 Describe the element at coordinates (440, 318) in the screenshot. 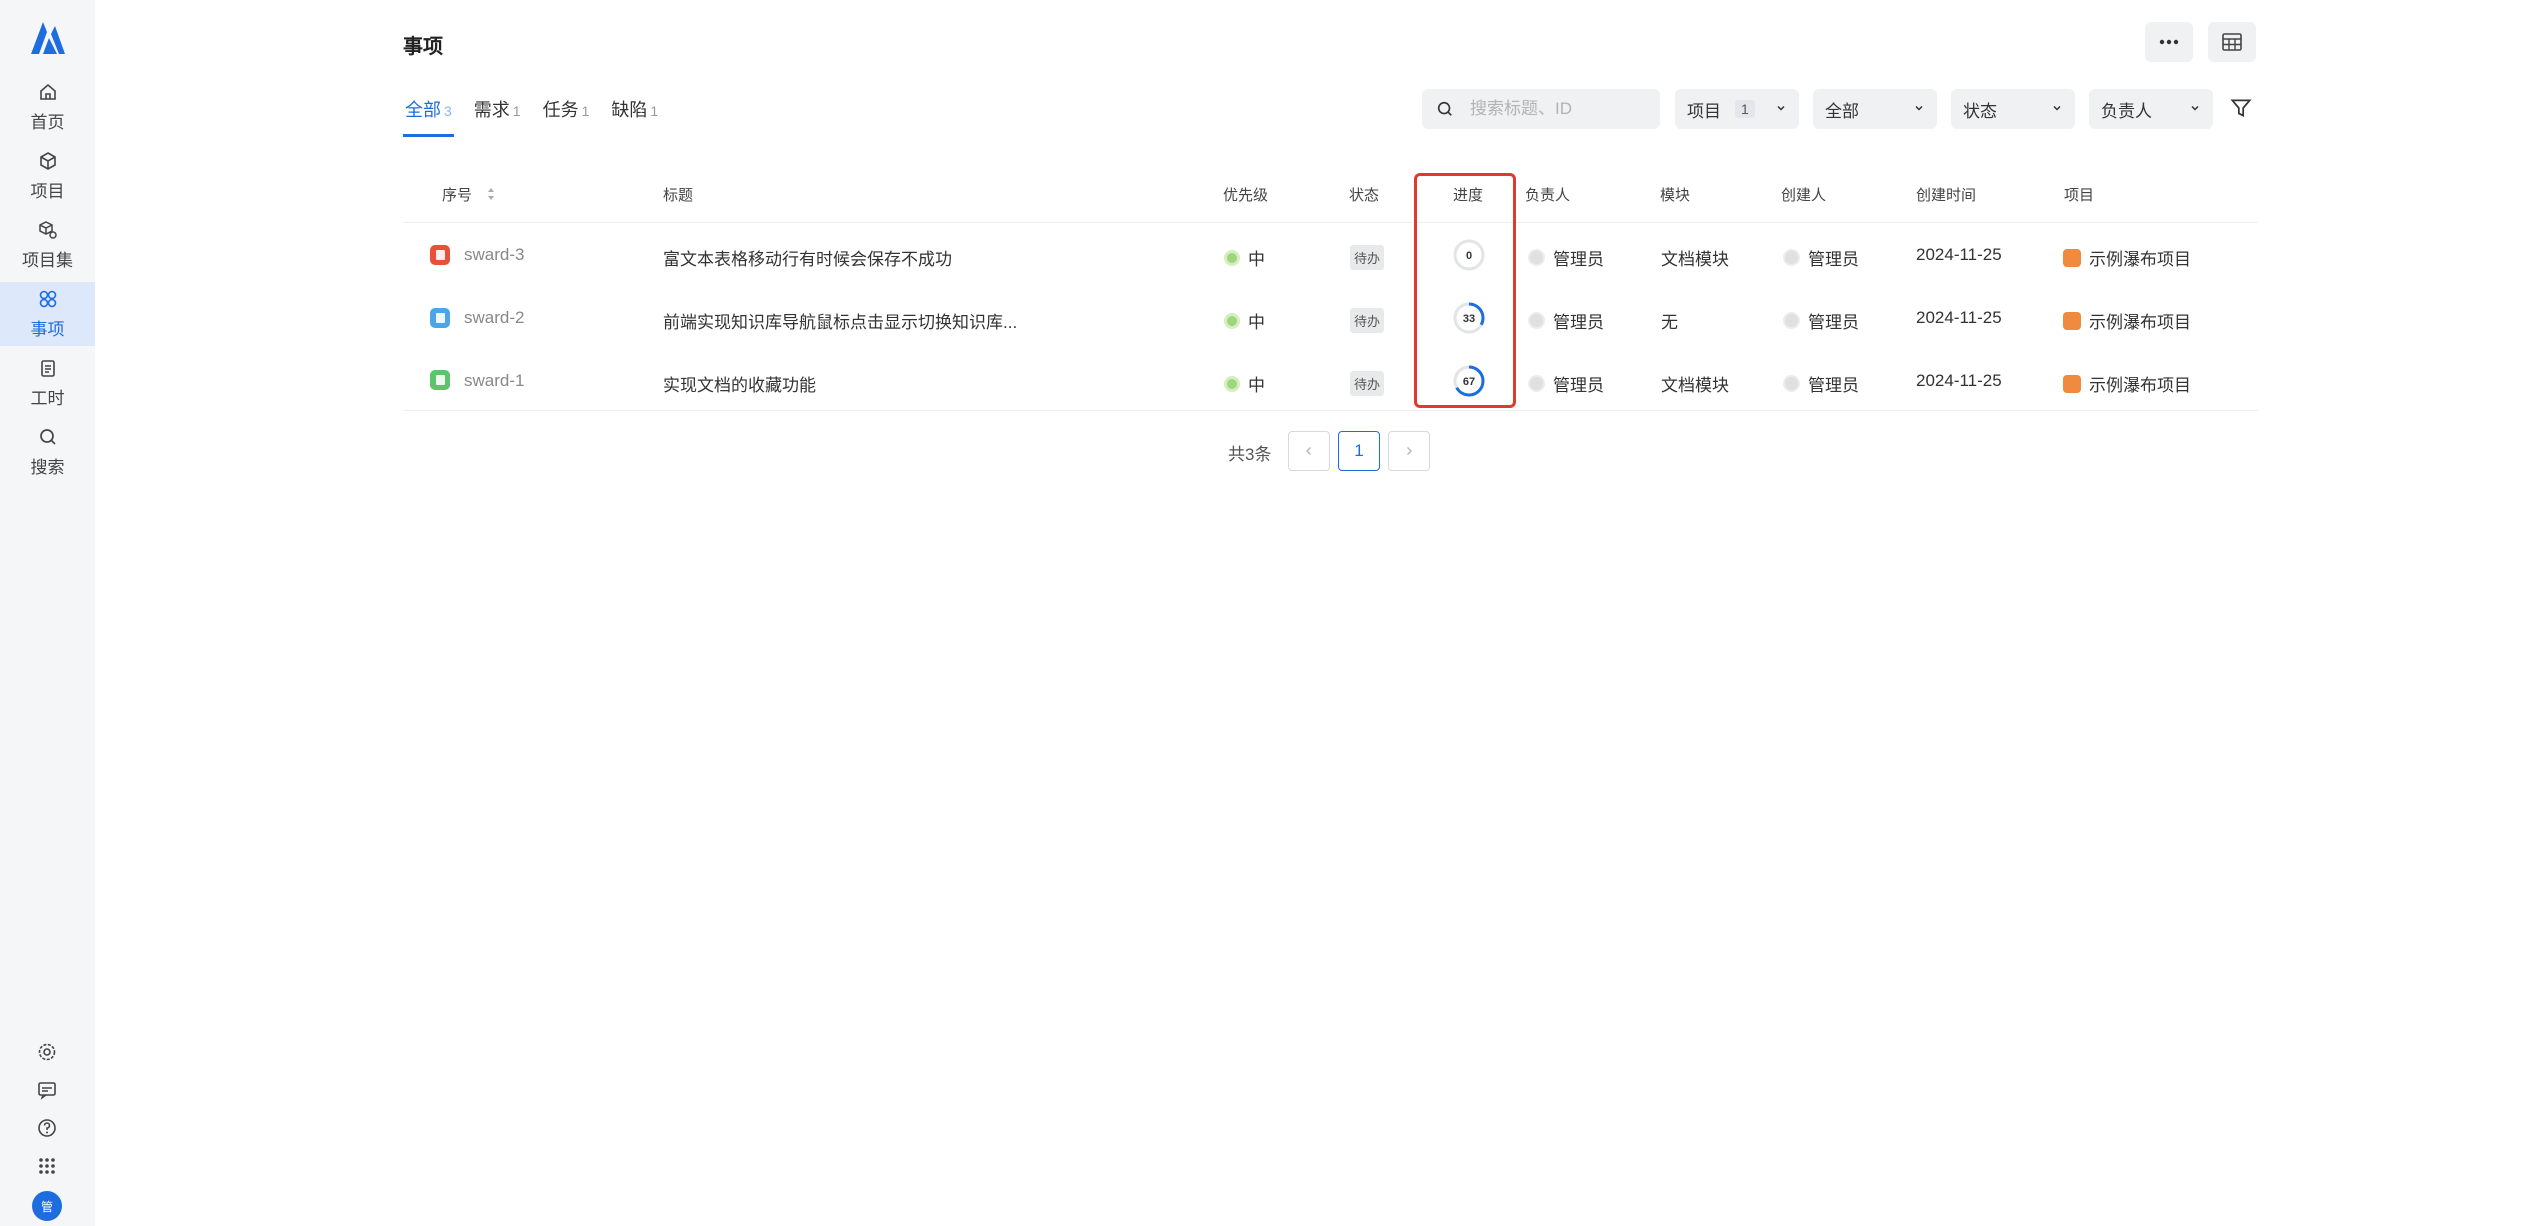

I see `requirement-type-icon` at that location.